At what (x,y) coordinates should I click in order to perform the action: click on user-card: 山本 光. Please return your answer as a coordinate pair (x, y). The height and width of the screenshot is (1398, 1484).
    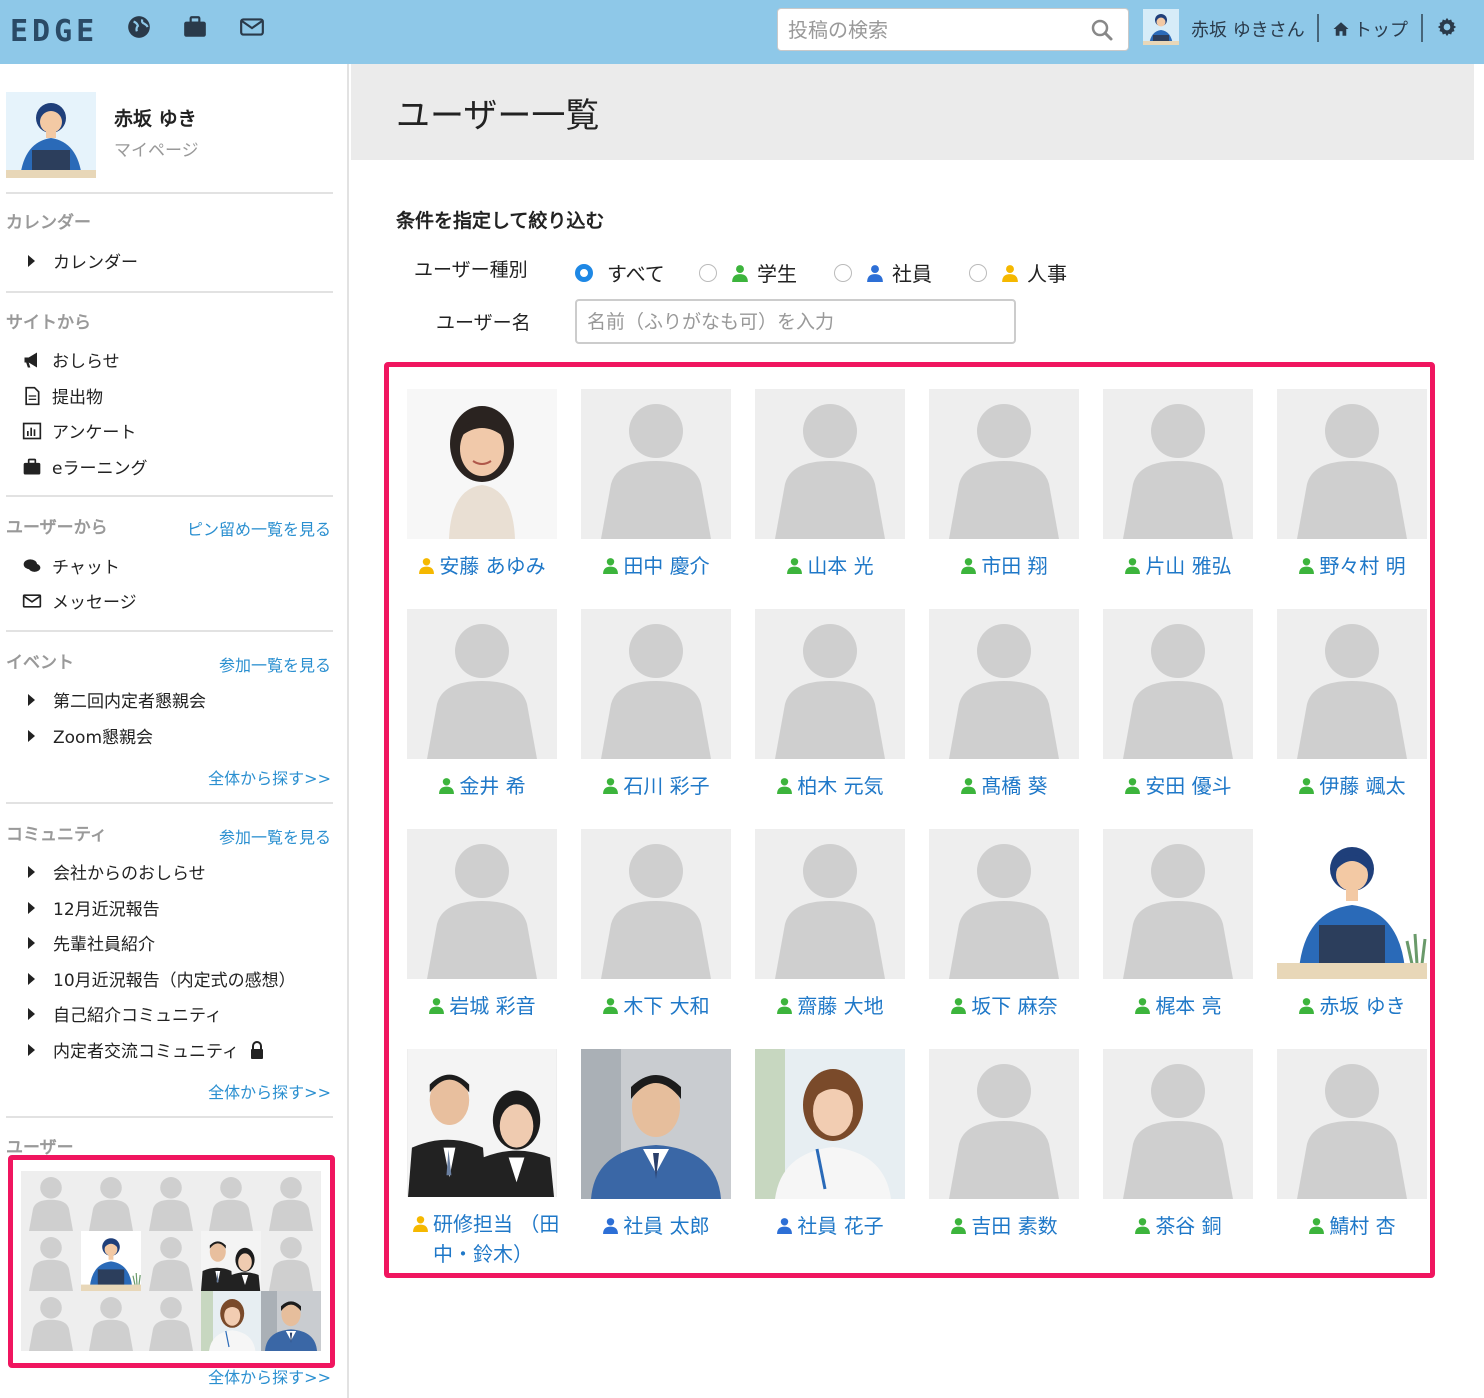
    Looking at the image, I should click on (830, 499).